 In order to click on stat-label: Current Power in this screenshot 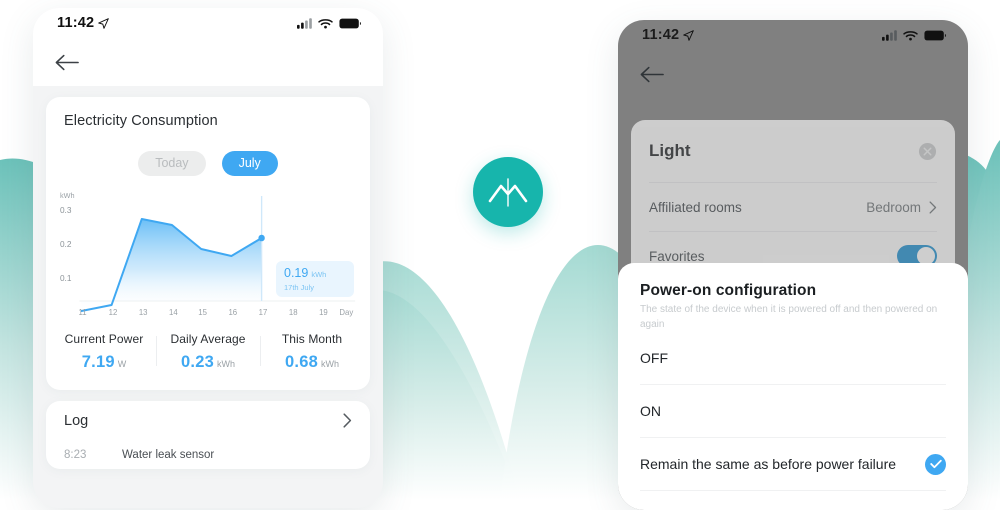, I will do `click(104, 338)`.